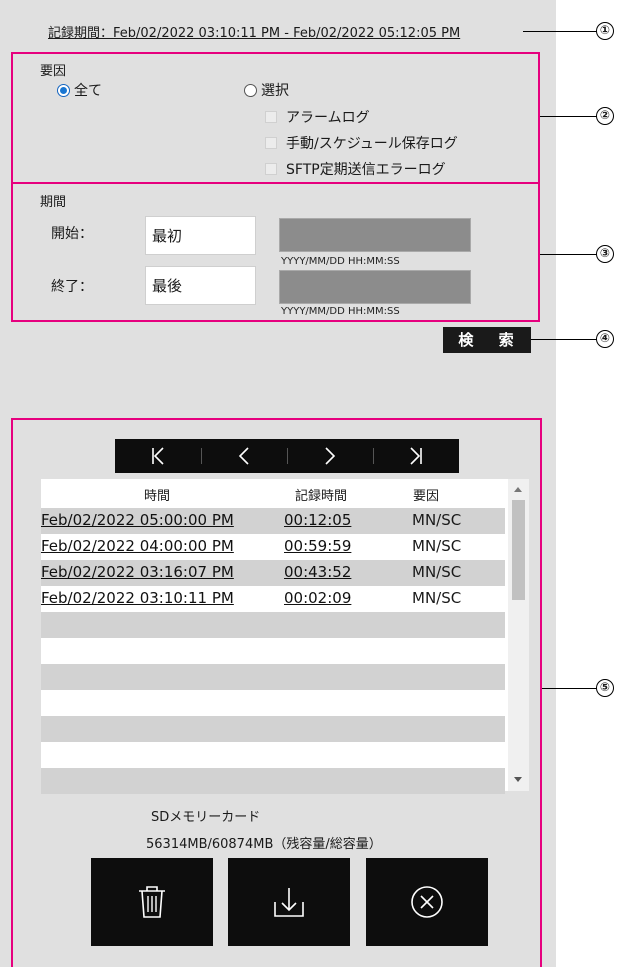 This screenshot has width=617, height=967. I want to click on cause-label: 要因, so click(53, 71).